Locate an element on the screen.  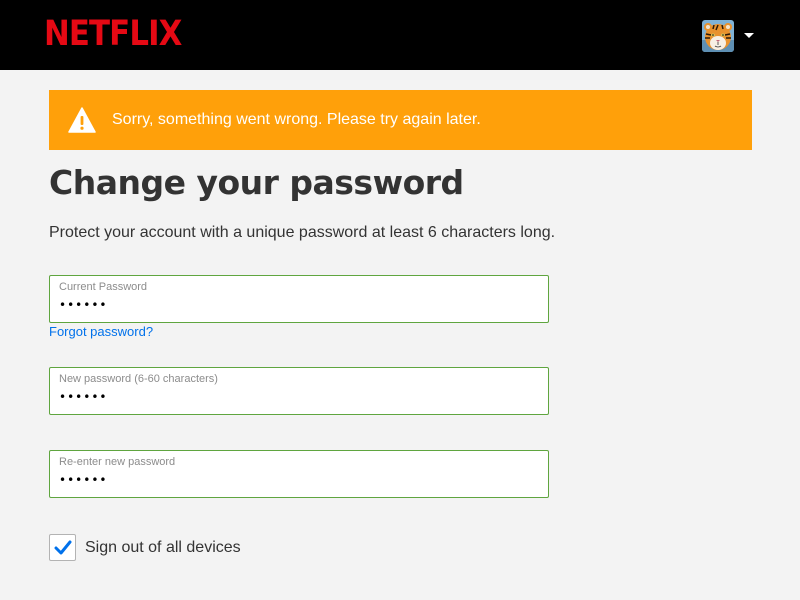
confirm-password-field: Re-enter new password is located at coordinates (299, 474).